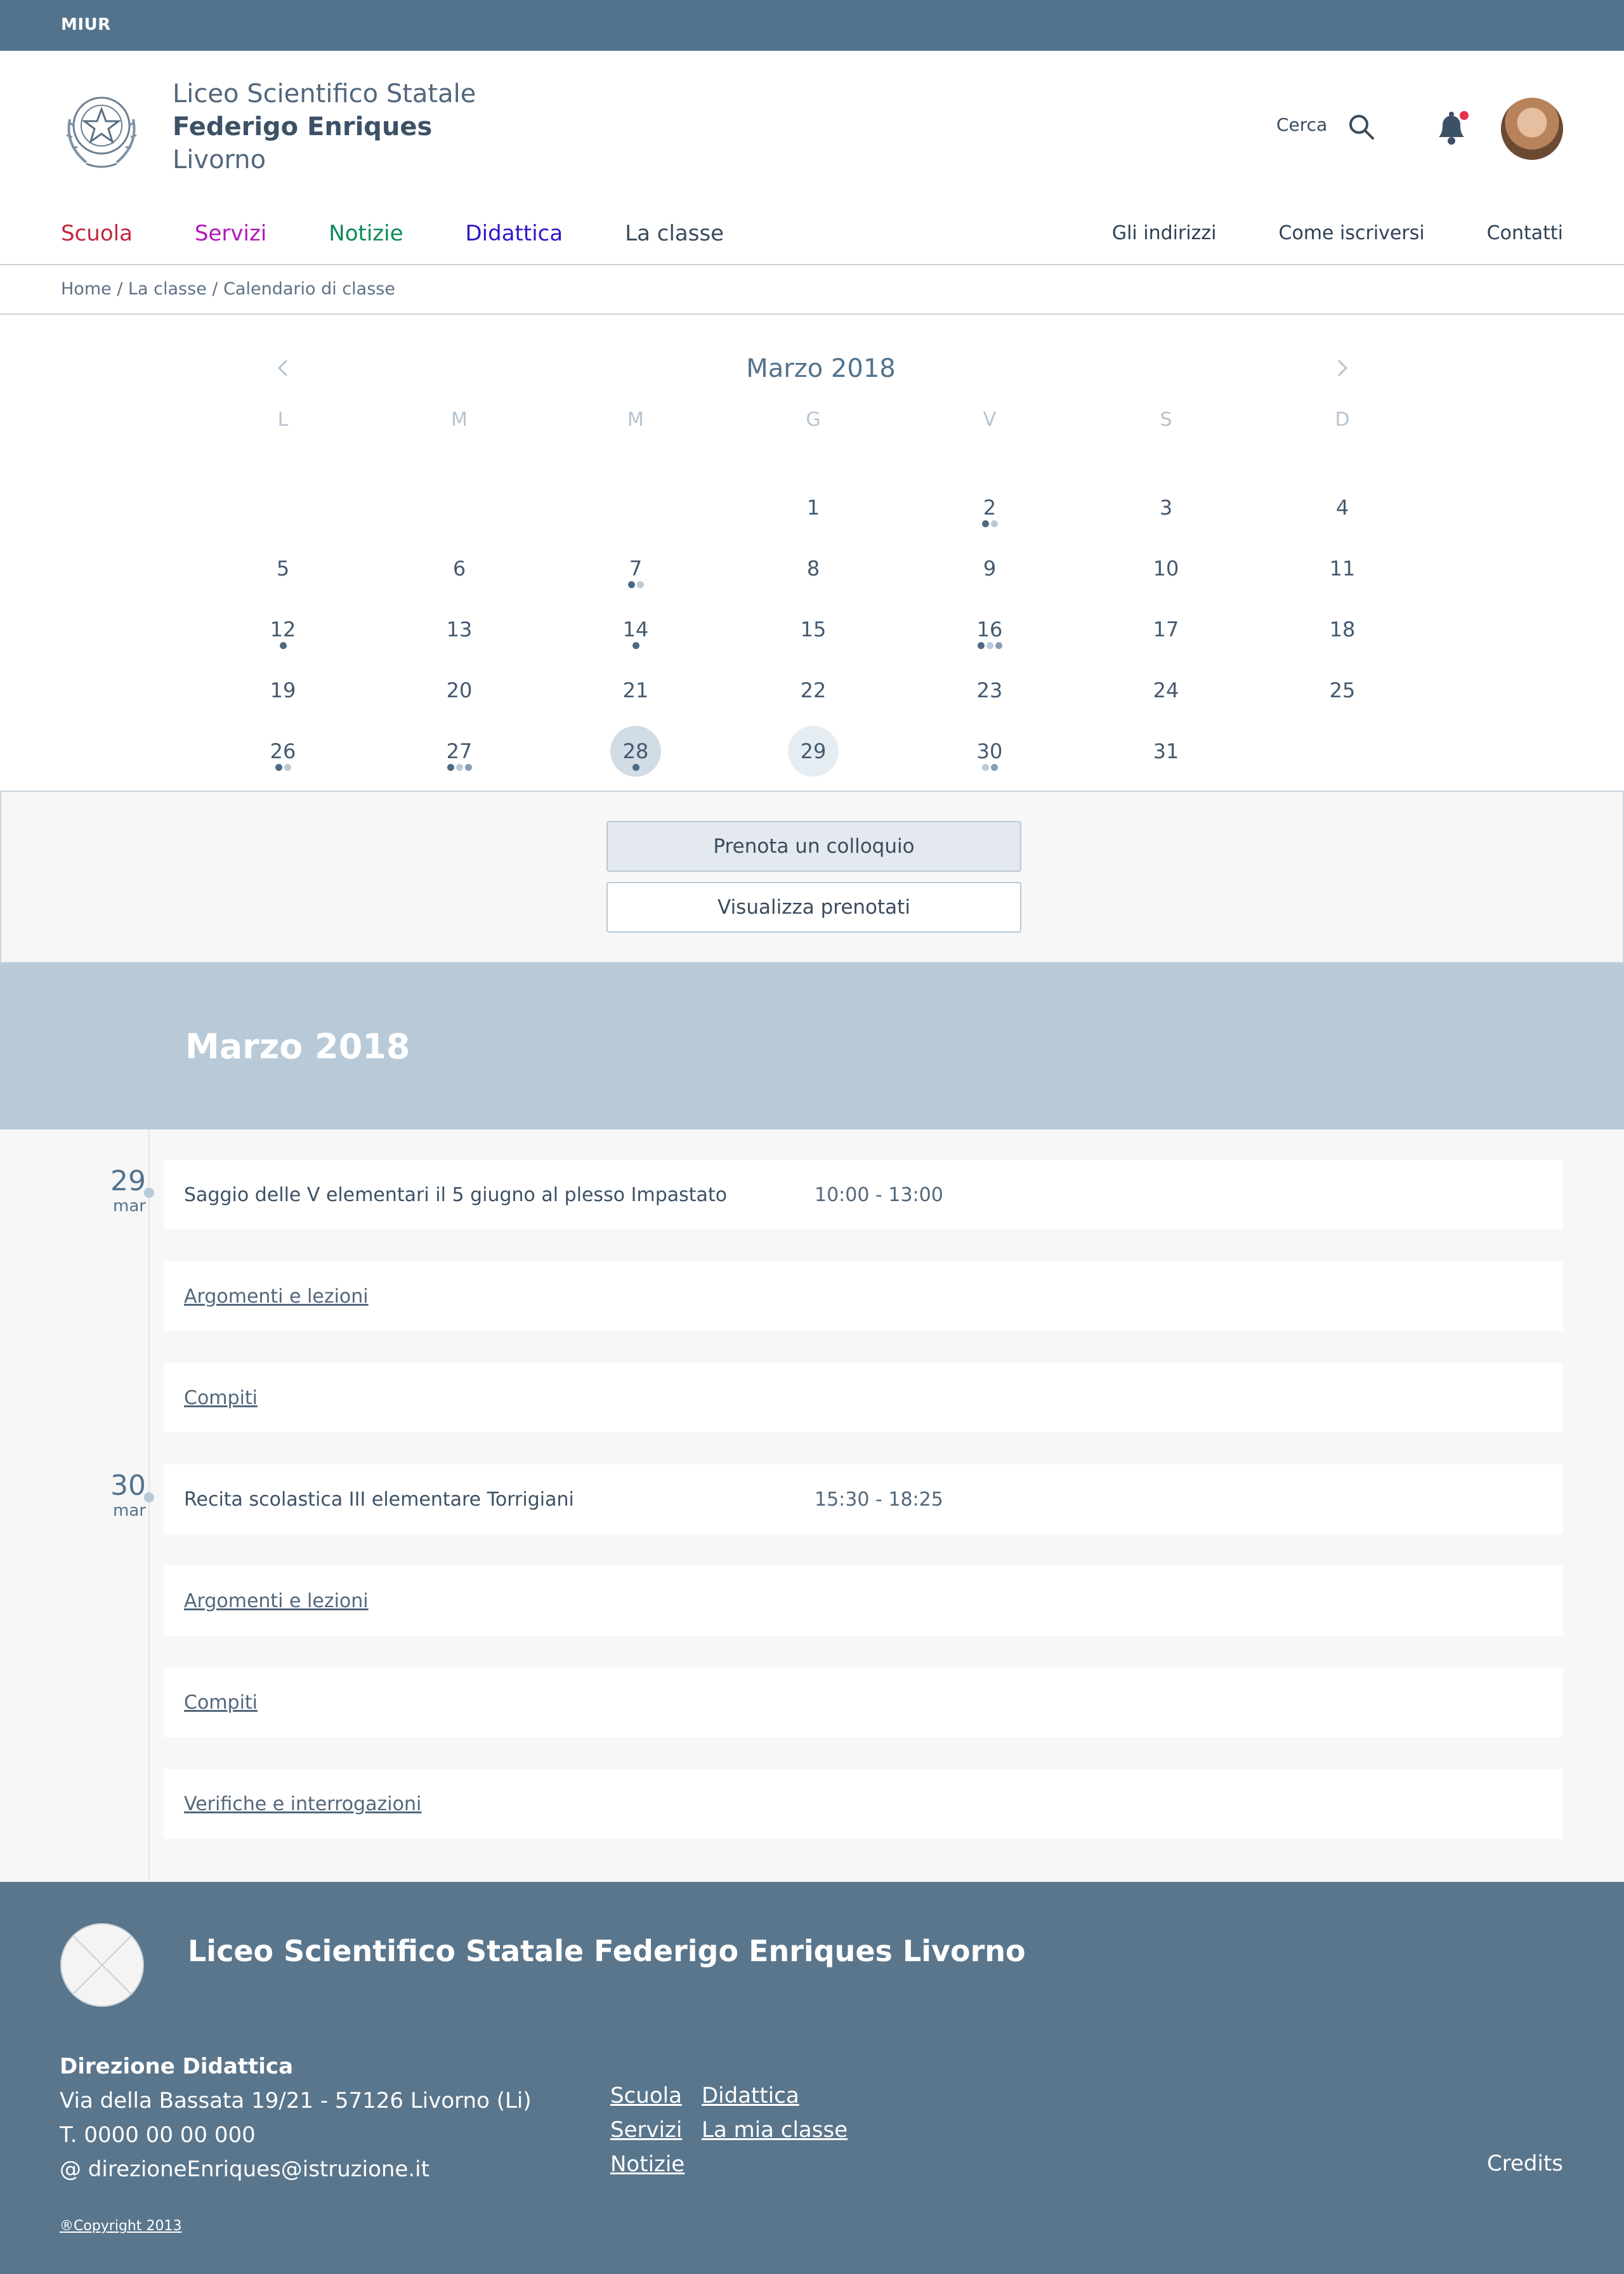 The height and width of the screenshot is (2274, 1624). Describe the element at coordinates (1302, 124) in the screenshot. I see `search-label: Cerca` at that location.